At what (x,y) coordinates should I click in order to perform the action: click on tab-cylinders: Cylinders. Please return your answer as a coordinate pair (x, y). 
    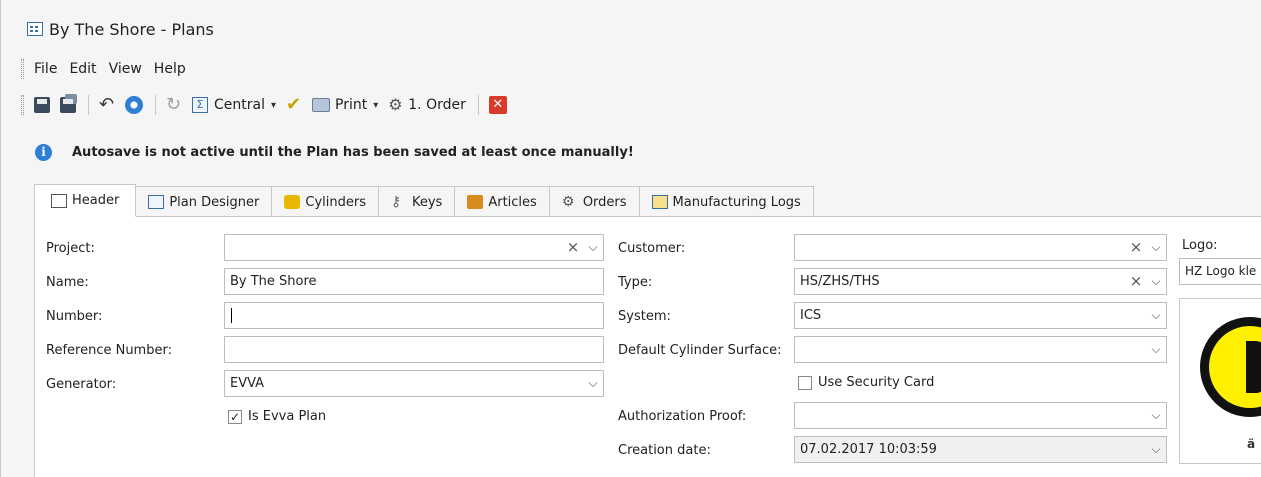
    Looking at the image, I should click on (325, 201).